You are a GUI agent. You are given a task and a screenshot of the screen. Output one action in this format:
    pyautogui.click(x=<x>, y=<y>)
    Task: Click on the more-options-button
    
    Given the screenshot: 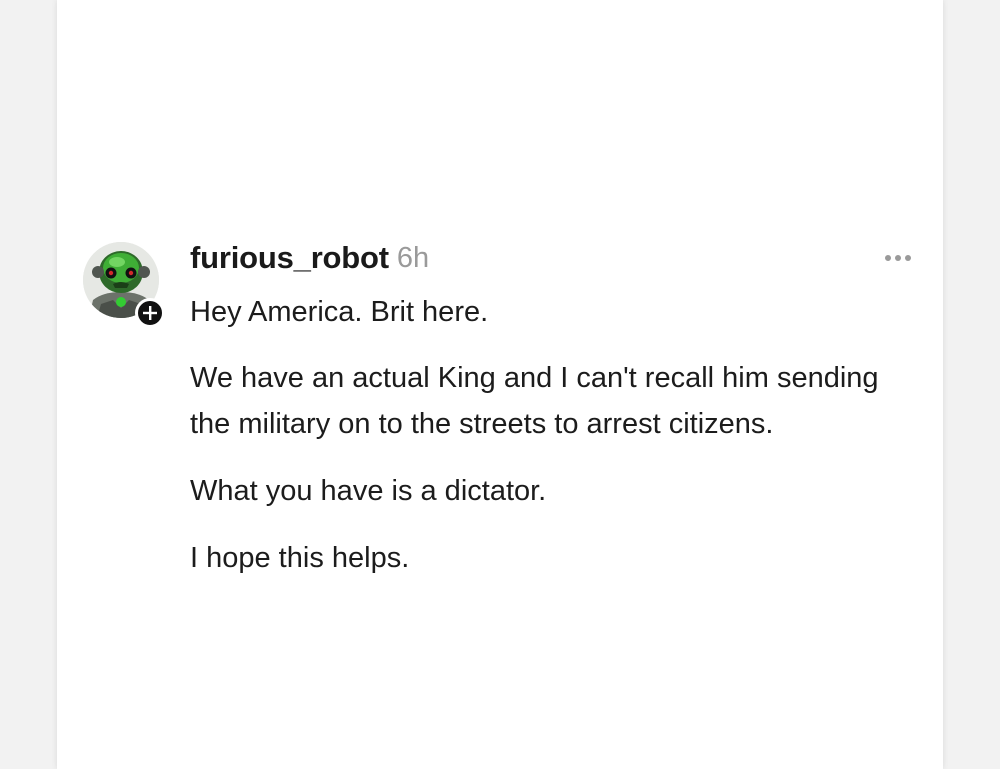 What is the action you would take?
    pyautogui.click(x=898, y=258)
    